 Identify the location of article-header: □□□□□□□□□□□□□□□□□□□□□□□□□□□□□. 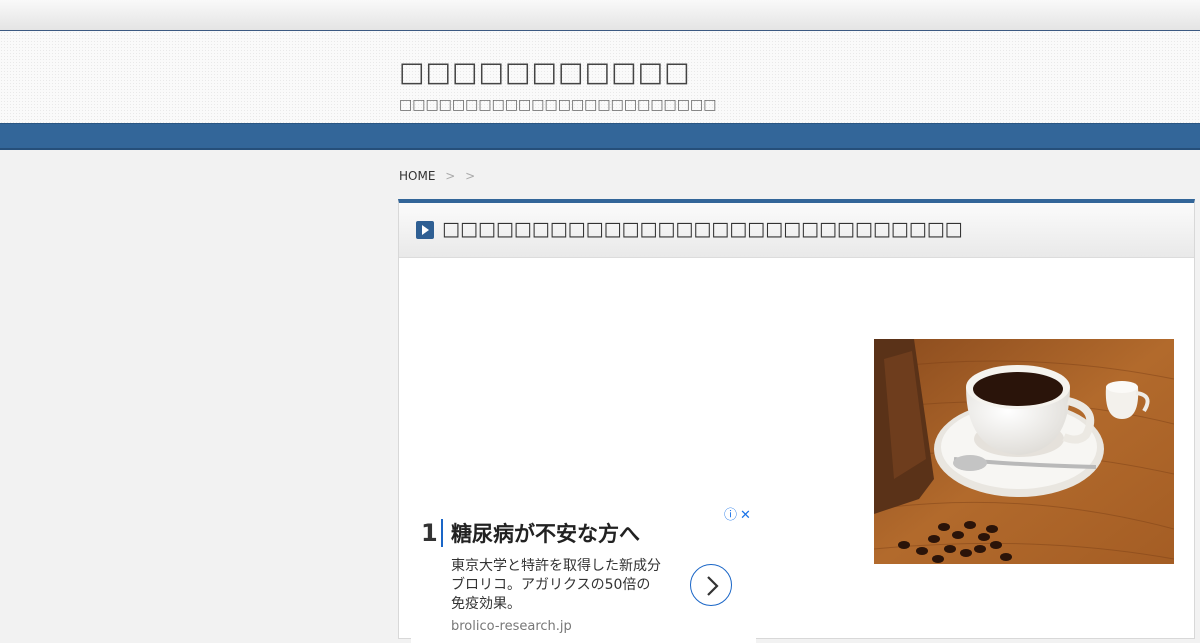
(796, 230).